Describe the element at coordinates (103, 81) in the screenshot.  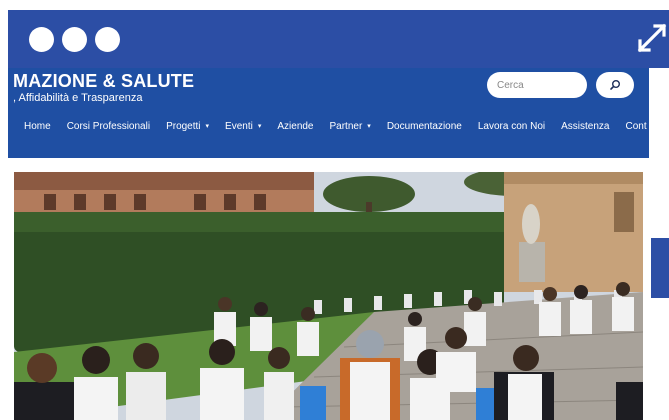
I see `site-title: MAZIONE & SALUTE` at that location.